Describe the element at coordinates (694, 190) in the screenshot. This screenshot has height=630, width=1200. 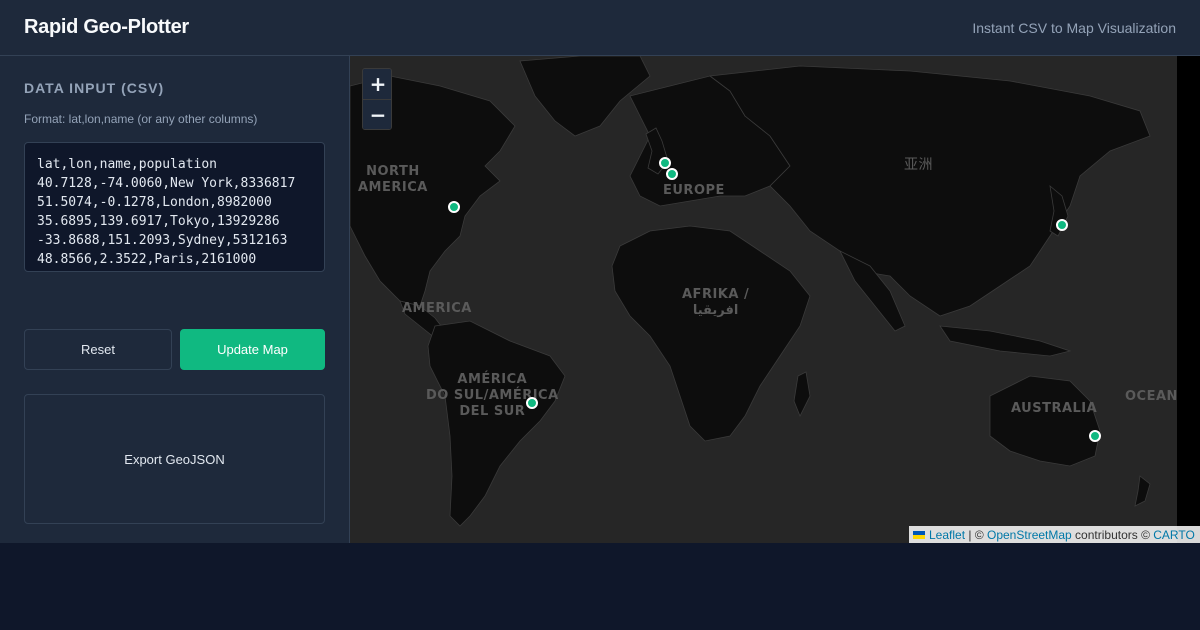
I see `label-europe: EUROPE` at that location.